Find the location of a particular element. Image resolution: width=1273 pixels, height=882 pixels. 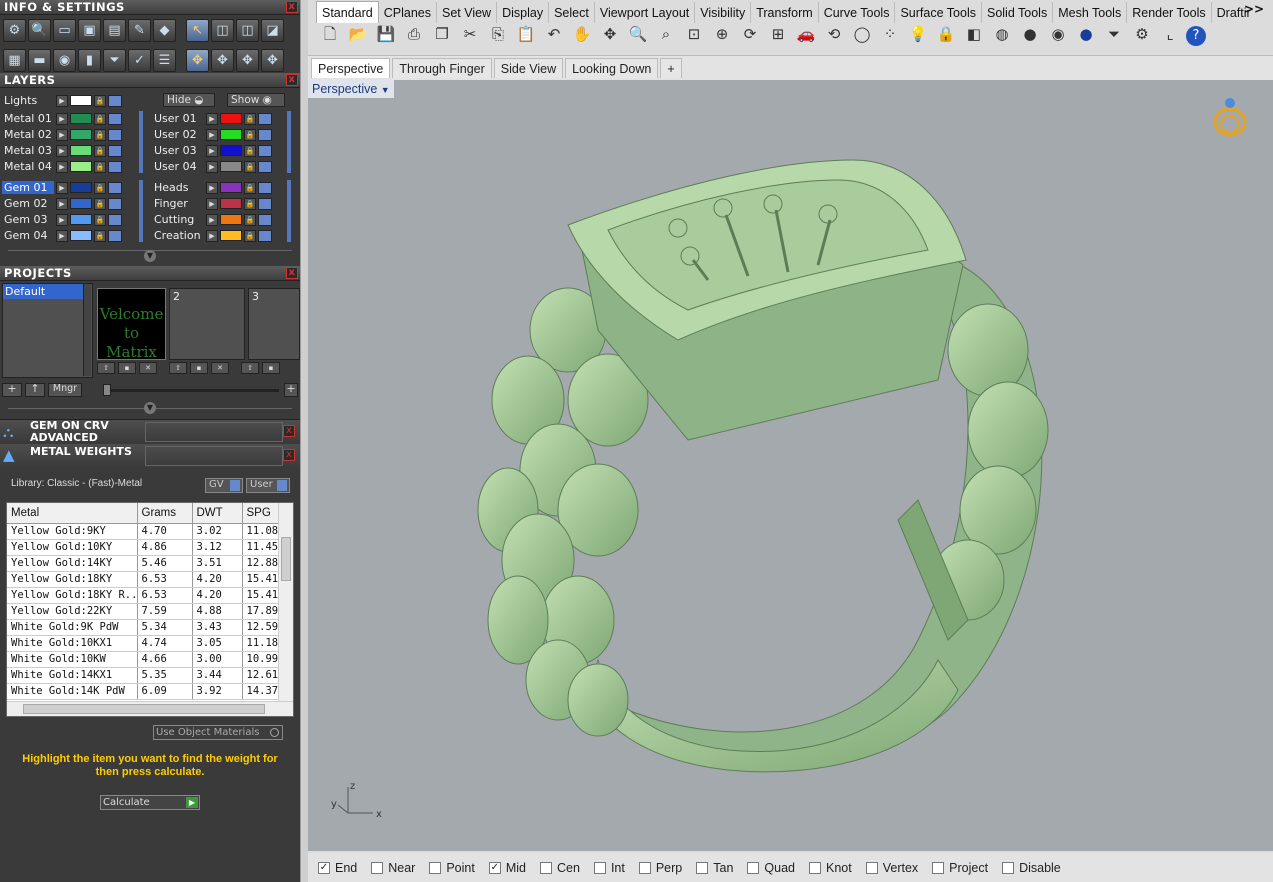

layer-name: Gem 02 is located at coordinates (28, 203).